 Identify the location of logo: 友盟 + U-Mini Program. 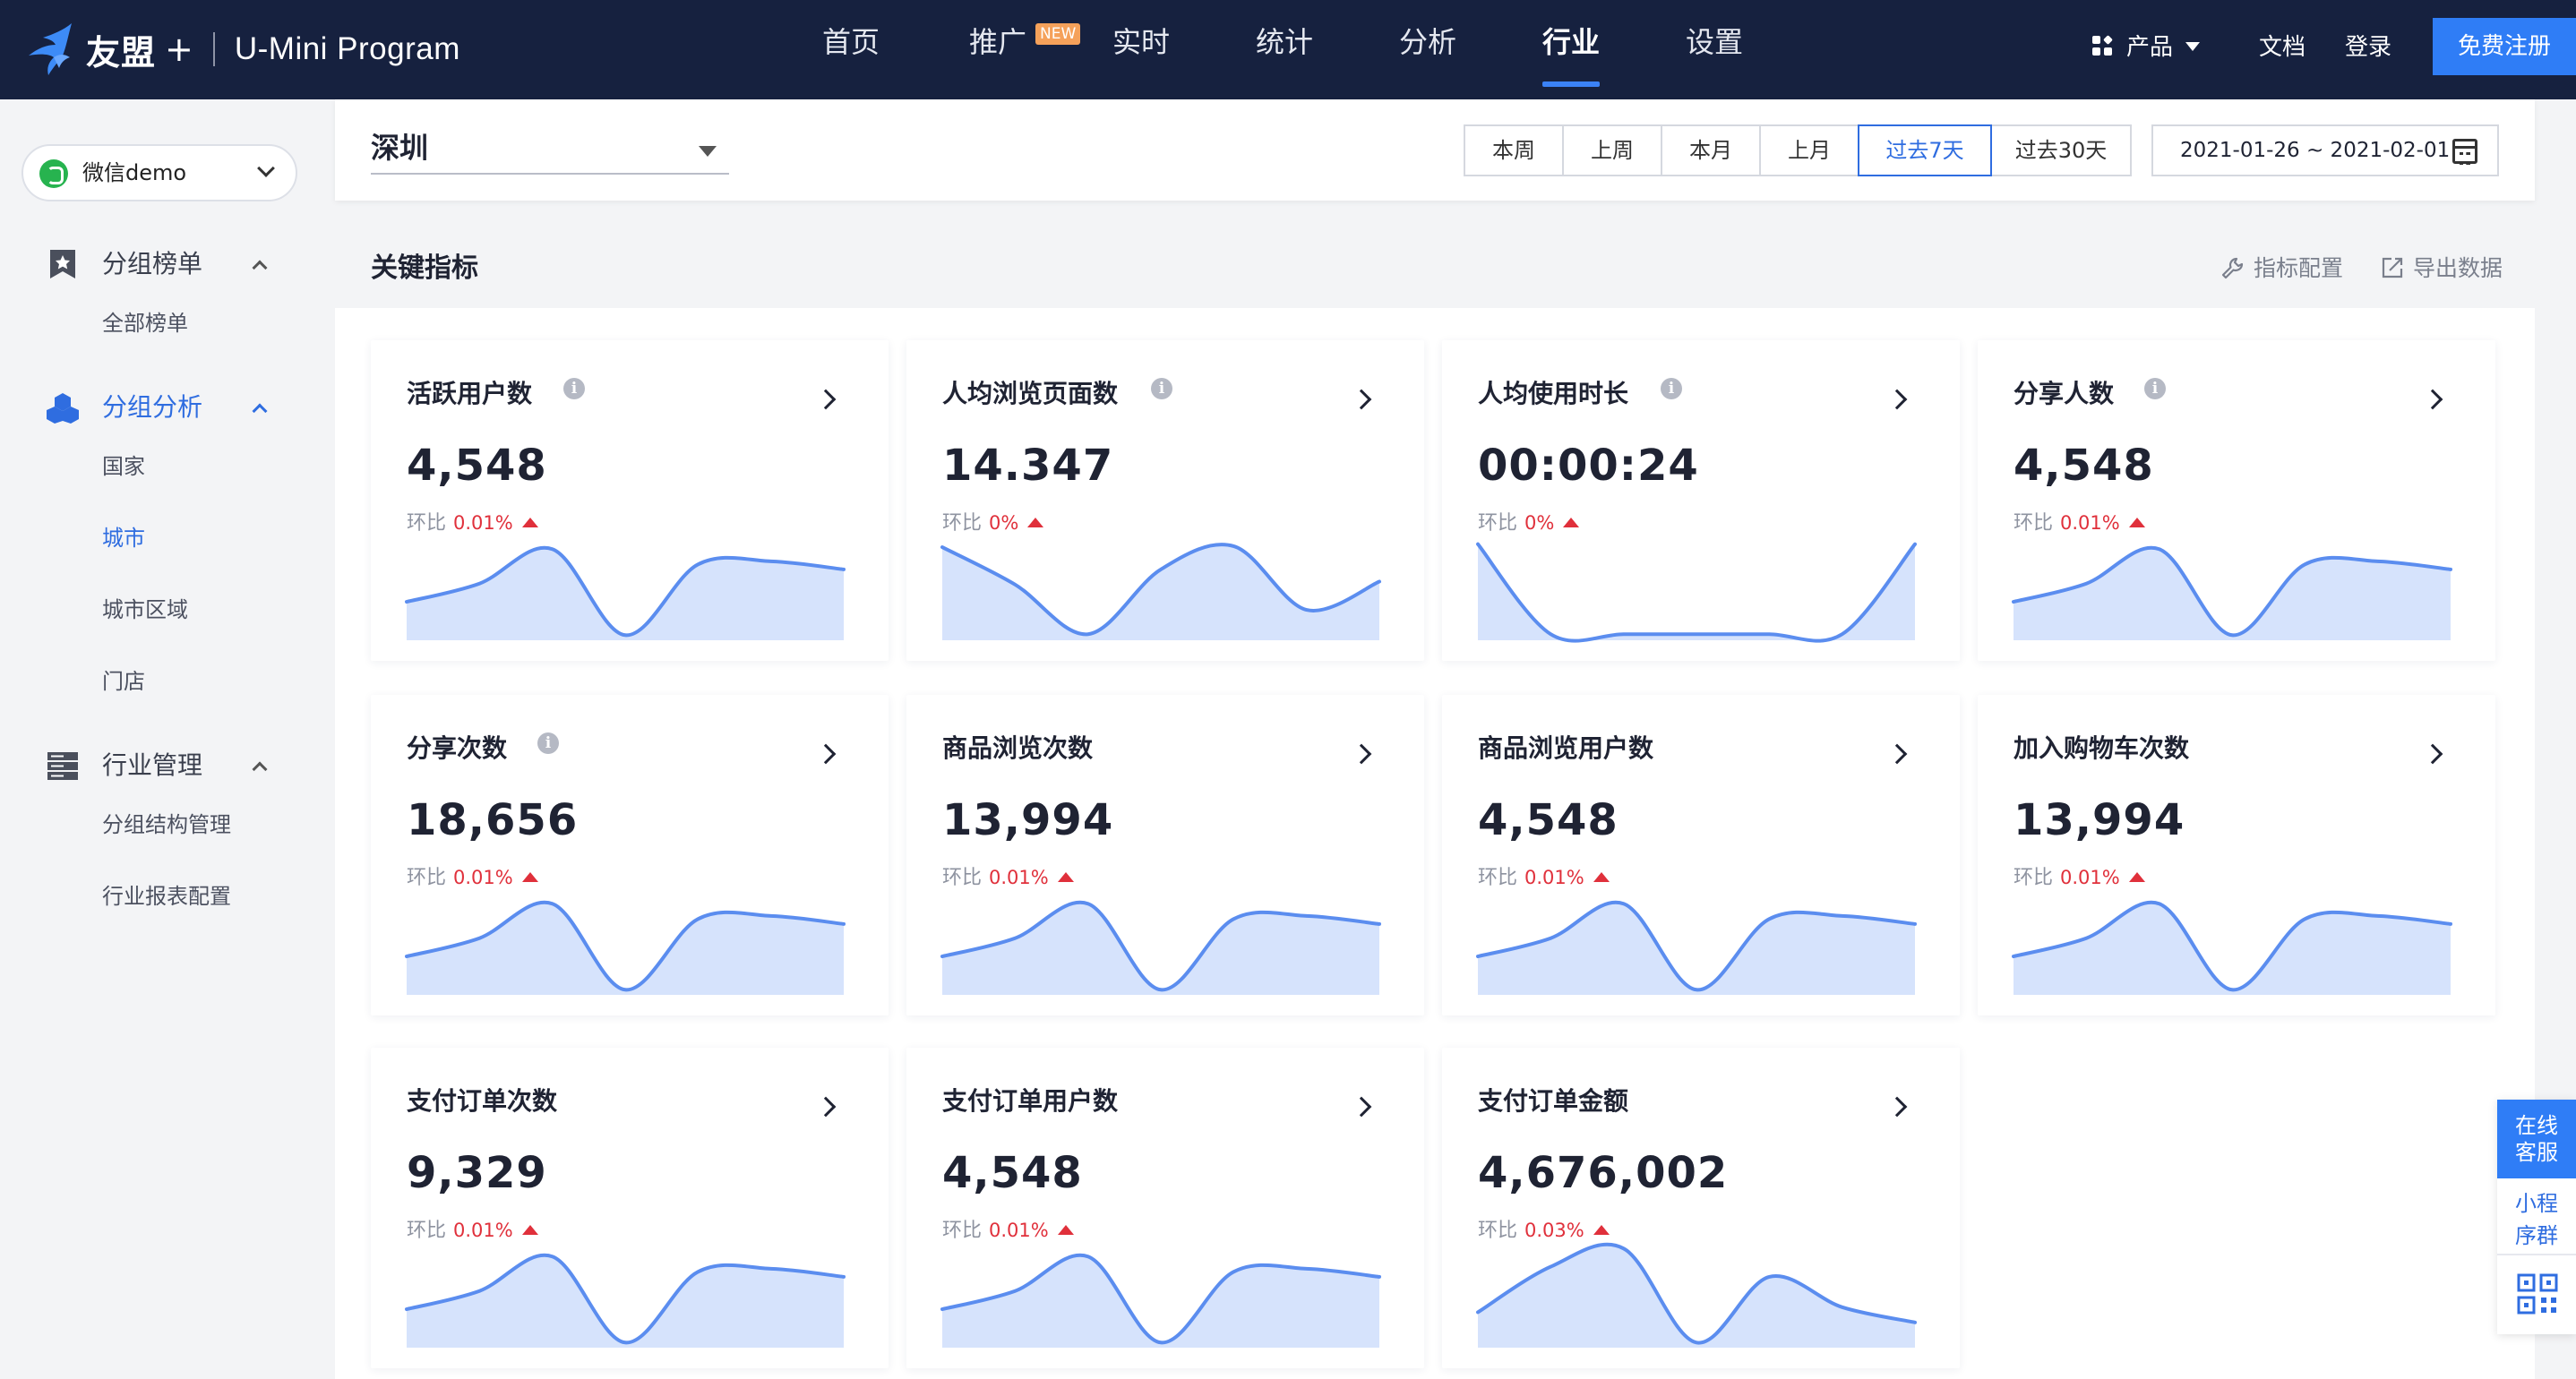
(243, 50).